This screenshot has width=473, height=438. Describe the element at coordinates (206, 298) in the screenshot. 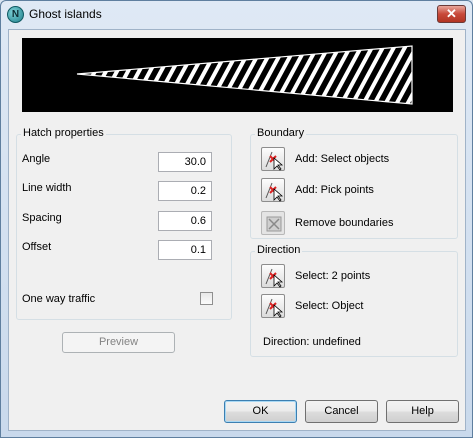

I see `one-way-traffic-checkbox` at that location.